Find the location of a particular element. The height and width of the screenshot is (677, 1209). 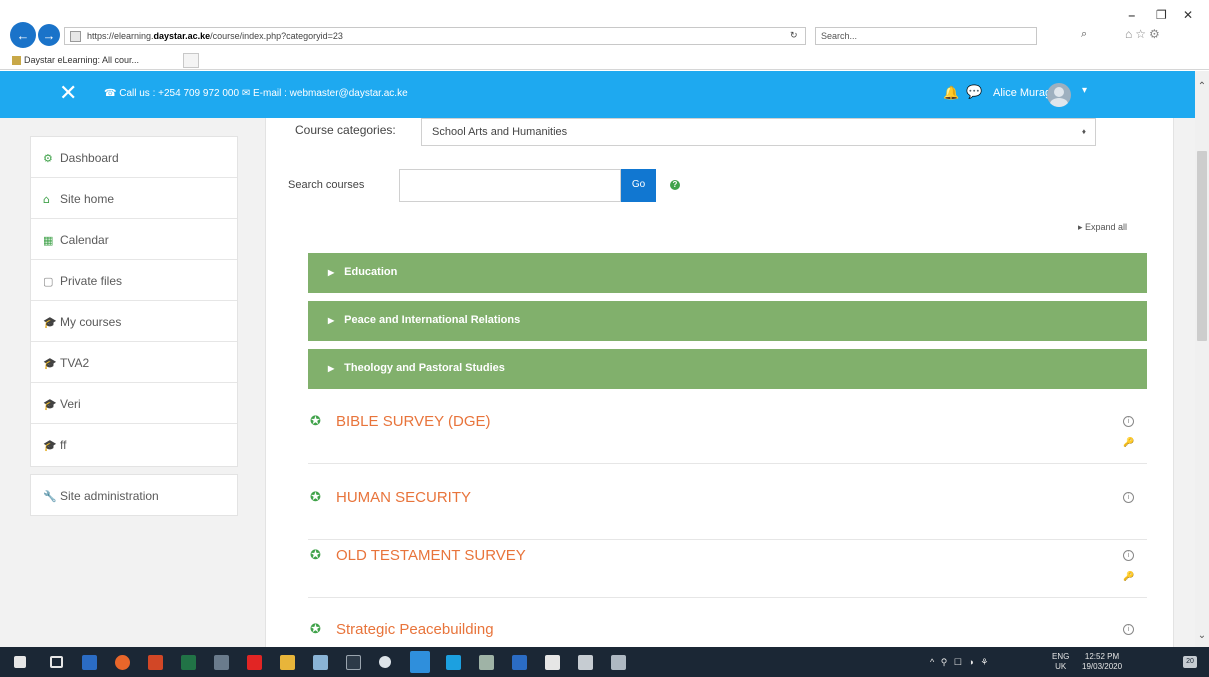

close-window-button: ✕ is located at coordinates (1188, 15).